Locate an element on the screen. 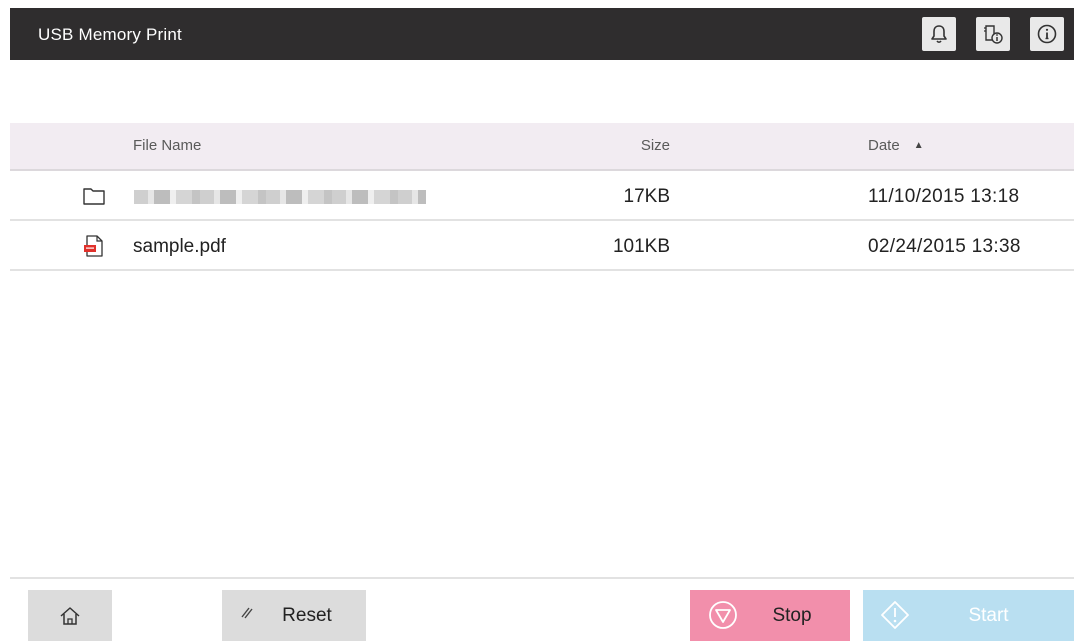  table-row: sample.pdf 101KB 02/24/2015 13:38 is located at coordinates (542, 246).